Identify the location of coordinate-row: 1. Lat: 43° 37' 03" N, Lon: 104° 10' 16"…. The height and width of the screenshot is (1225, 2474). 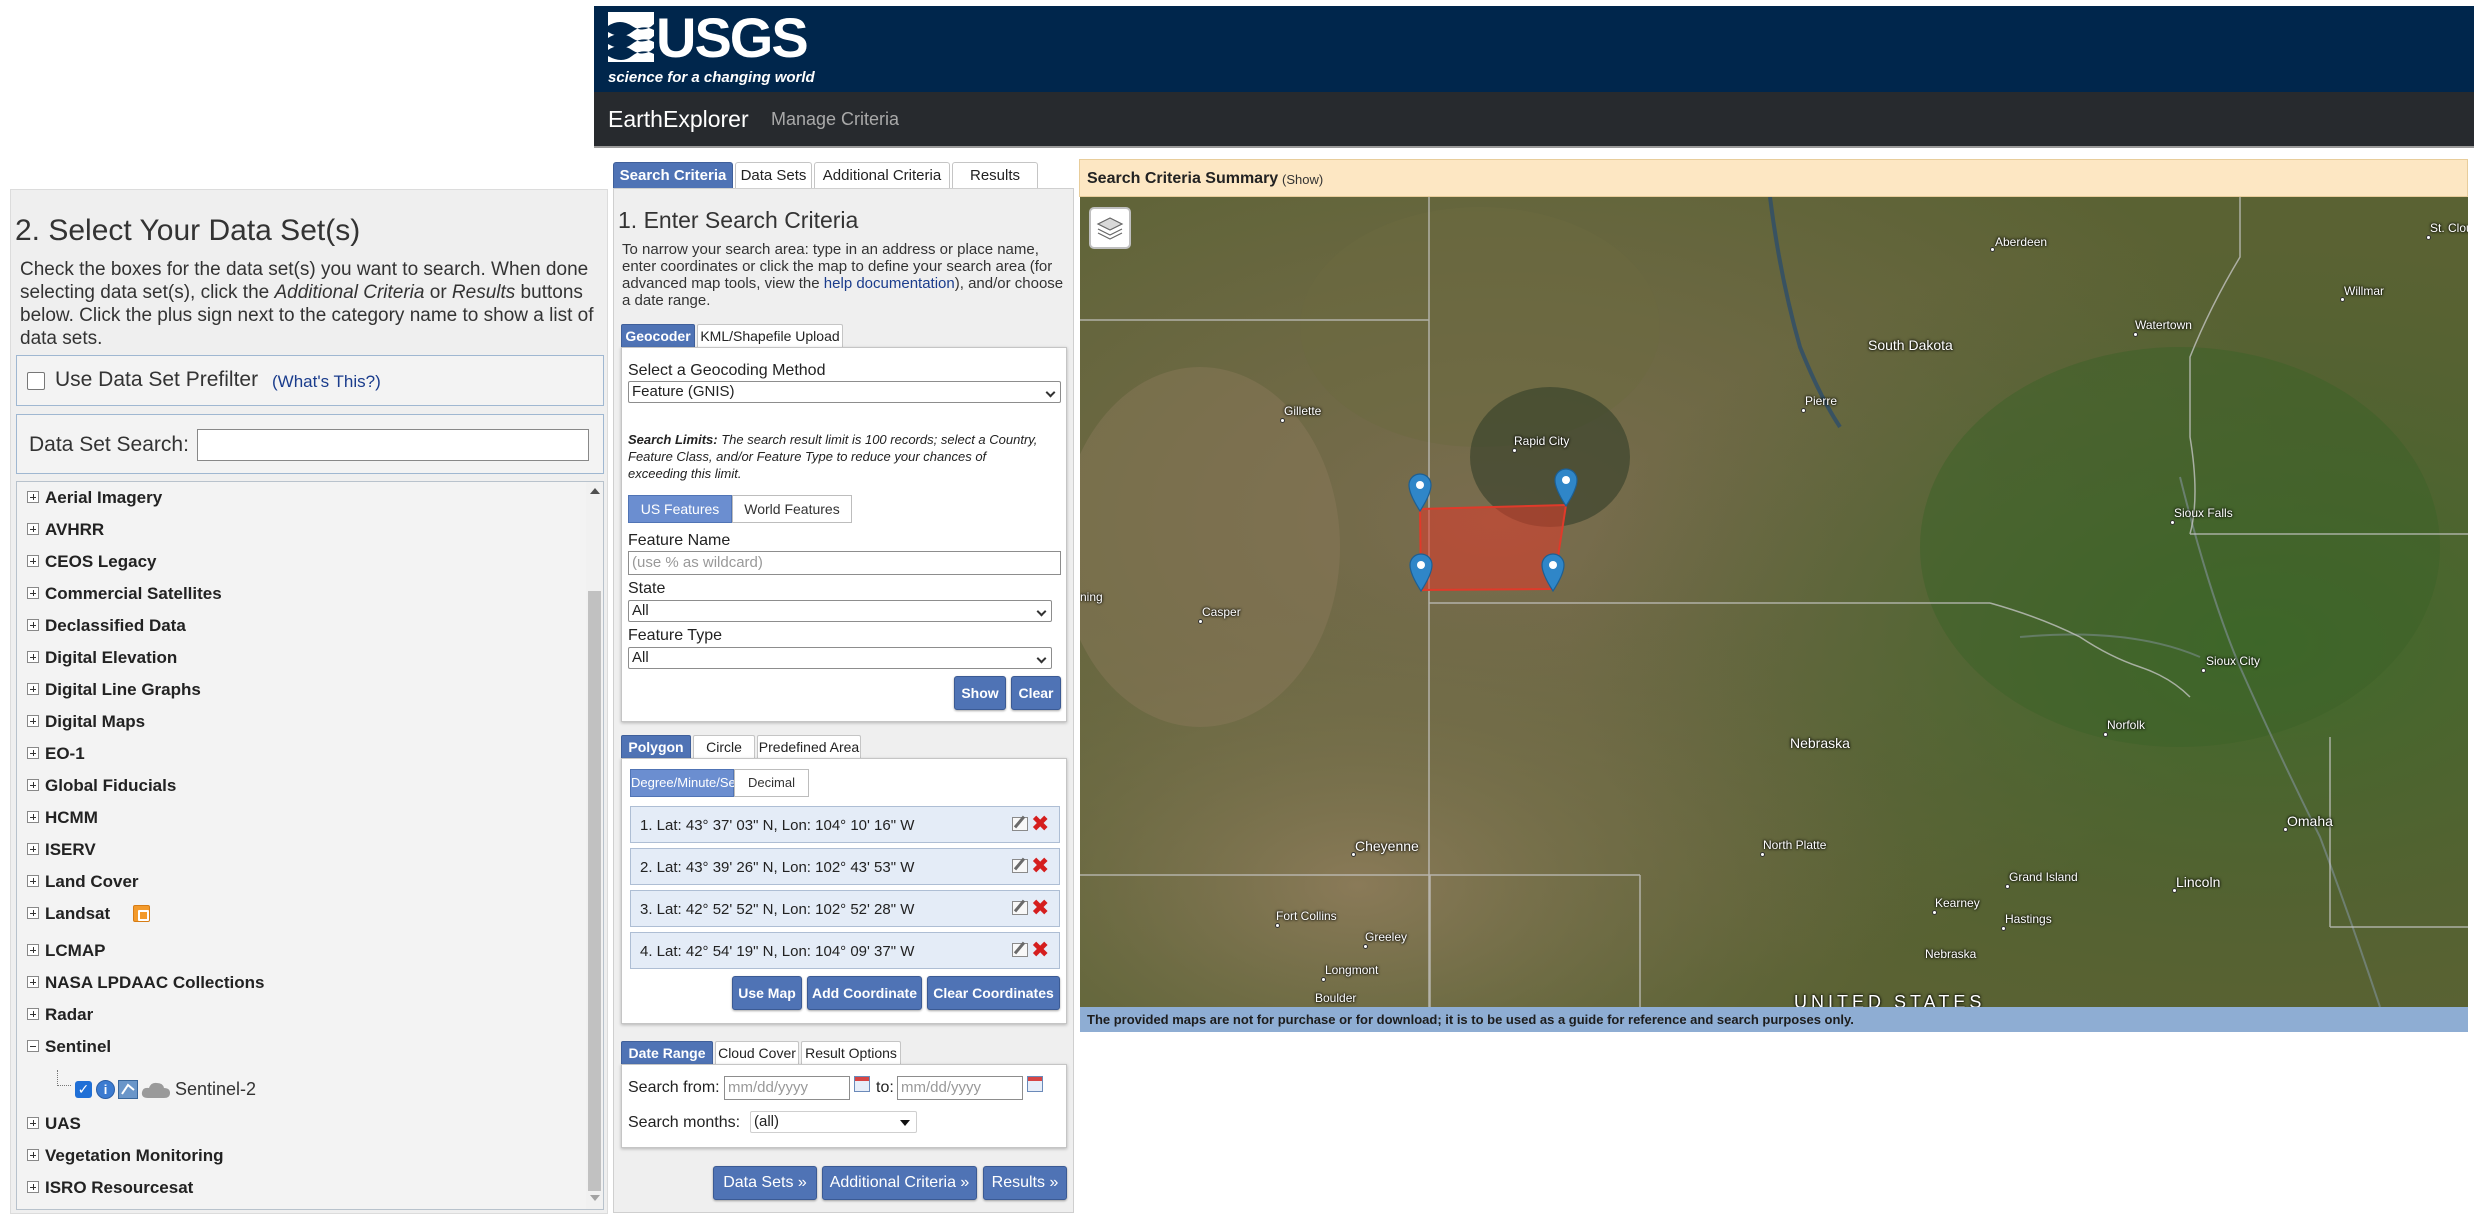
(845, 824).